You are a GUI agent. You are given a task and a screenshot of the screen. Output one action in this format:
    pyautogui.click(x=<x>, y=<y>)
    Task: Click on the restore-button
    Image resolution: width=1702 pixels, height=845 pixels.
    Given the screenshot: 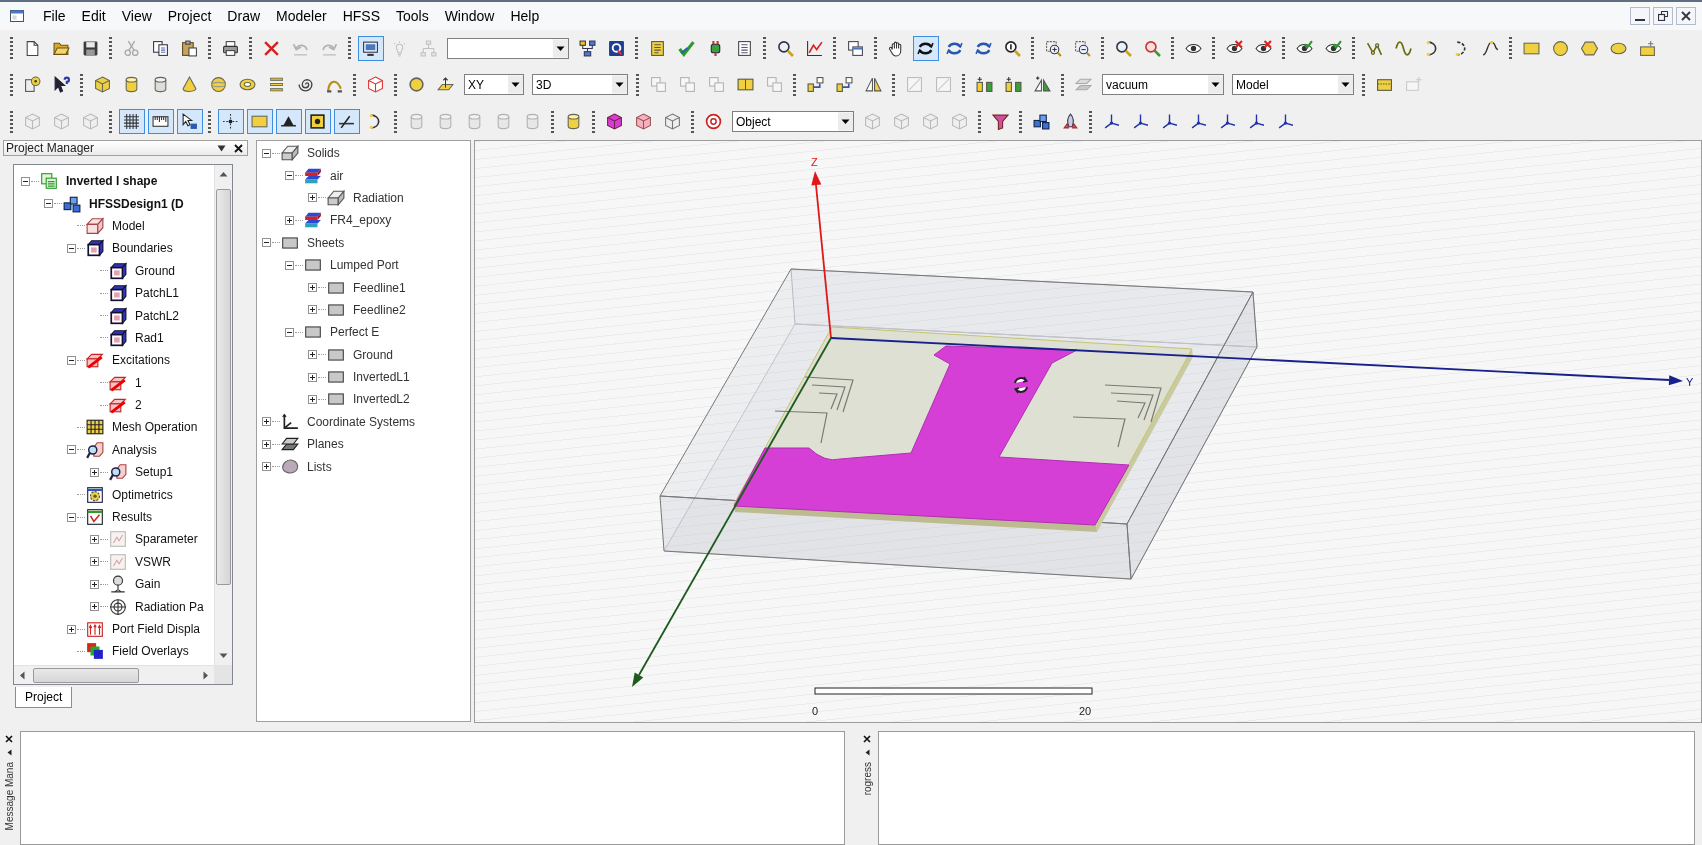 What is the action you would take?
    pyautogui.click(x=1663, y=16)
    